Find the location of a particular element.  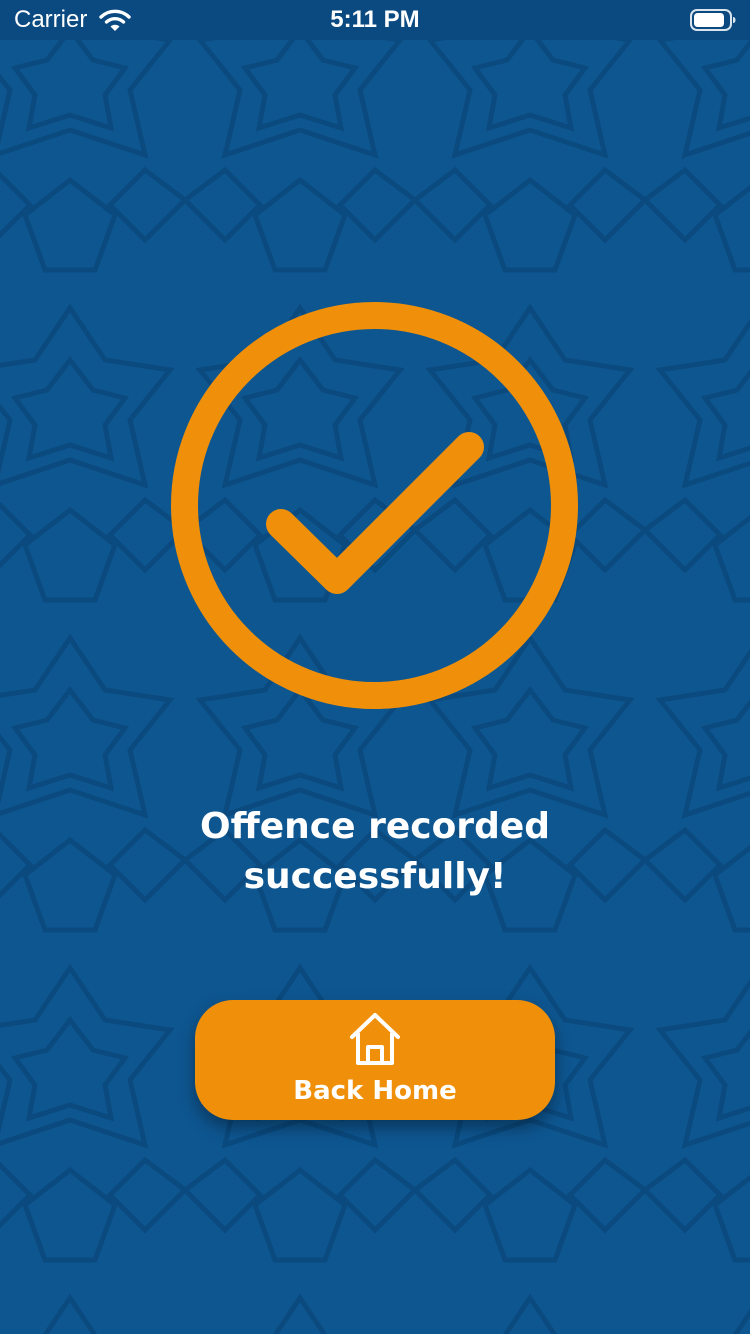

success-message-line-2: successfully! is located at coordinates (375, 876).